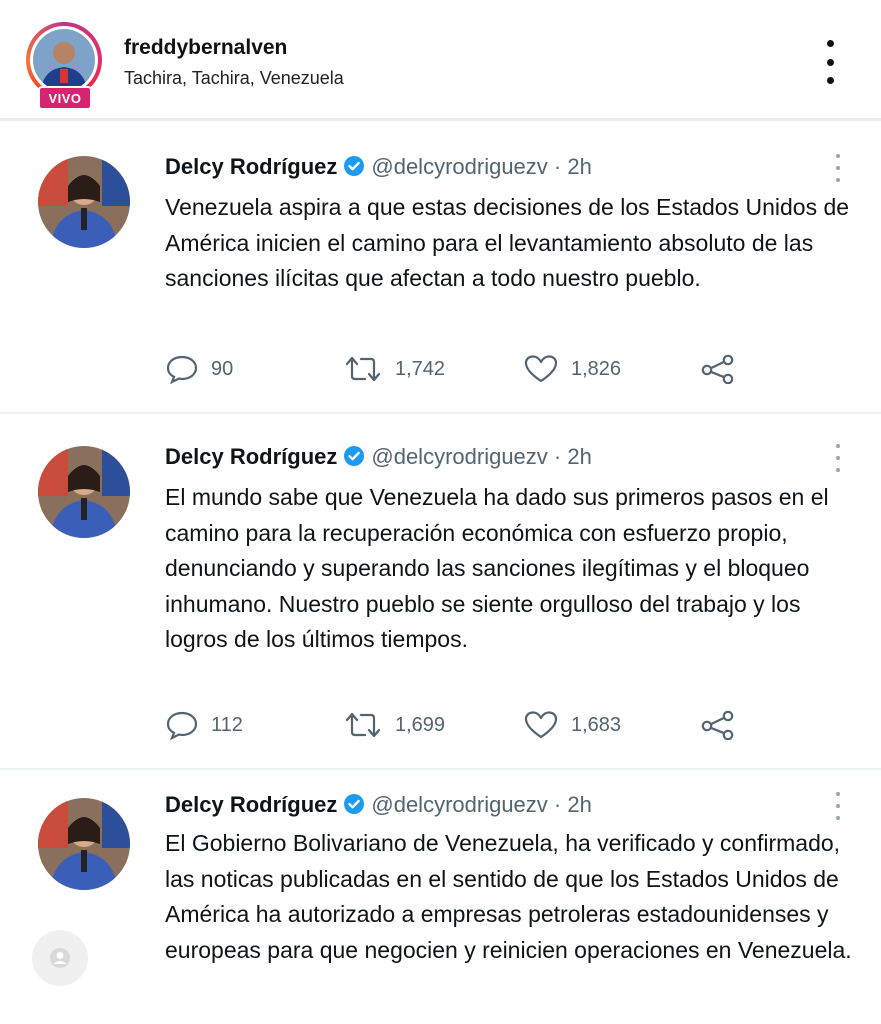 The height and width of the screenshot is (1024, 881). I want to click on live-location: Tachira, Tachira, Venezuela, so click(234, 78).